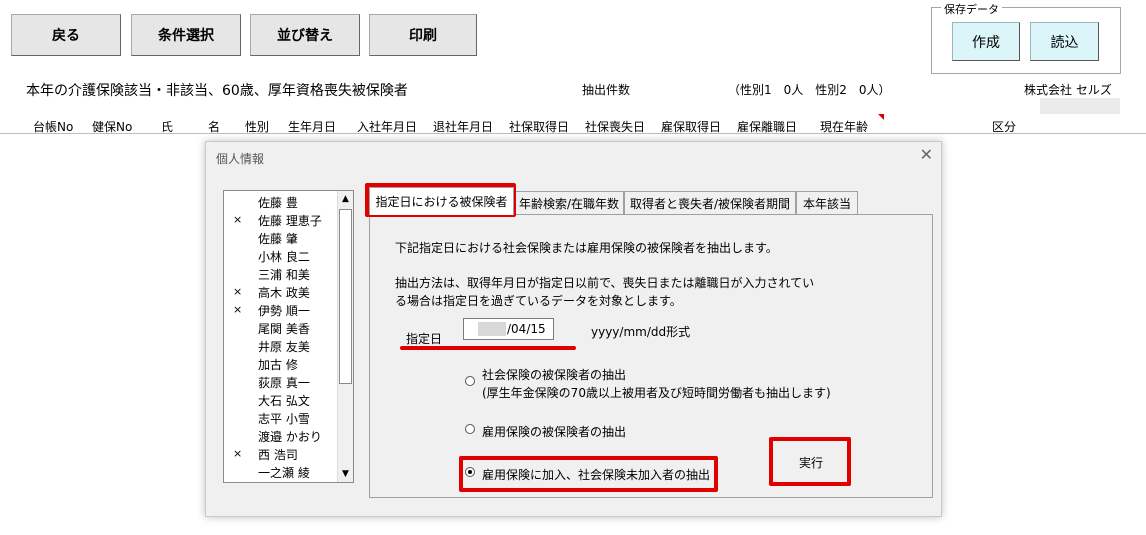  I want to click on list-item: × 佐藤 理恵子, so click(281, 220).